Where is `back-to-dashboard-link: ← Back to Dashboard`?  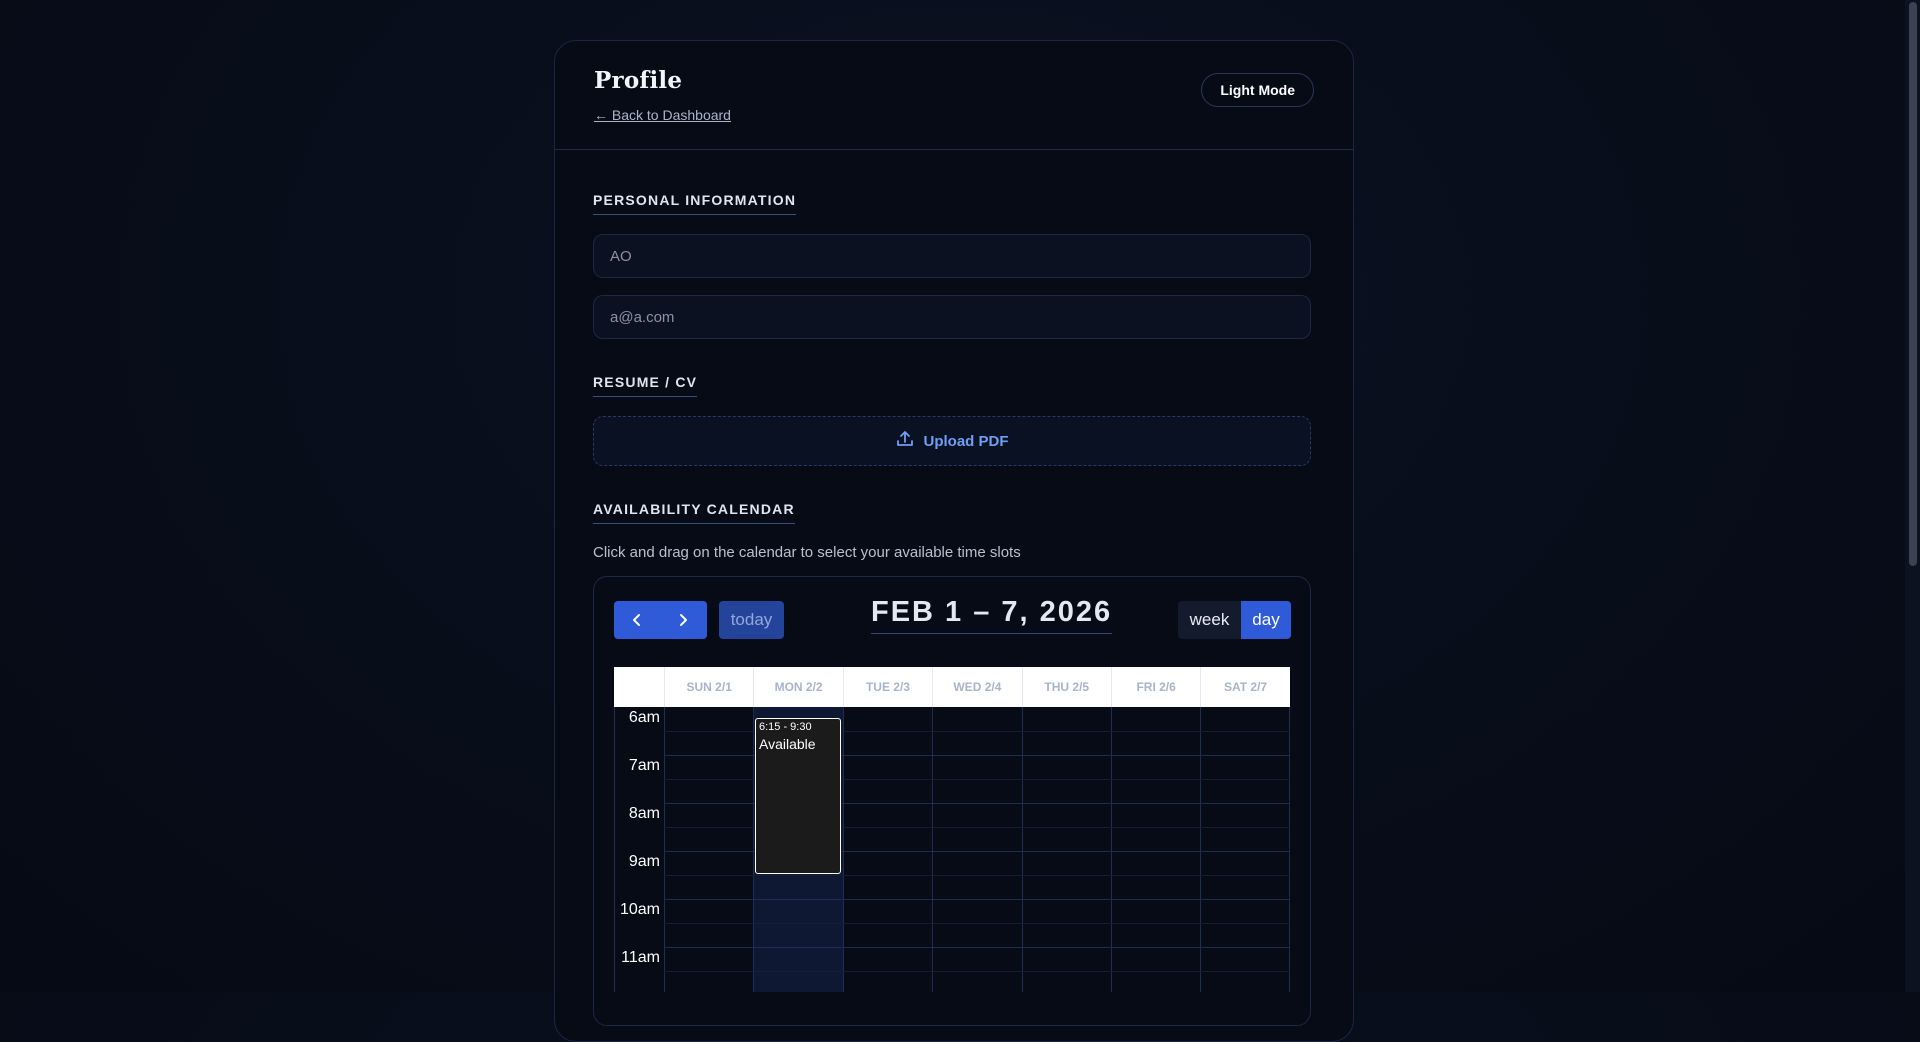
back-to-dashboard-link: ← Back to Dashboard is located at coordinates (662, 115).